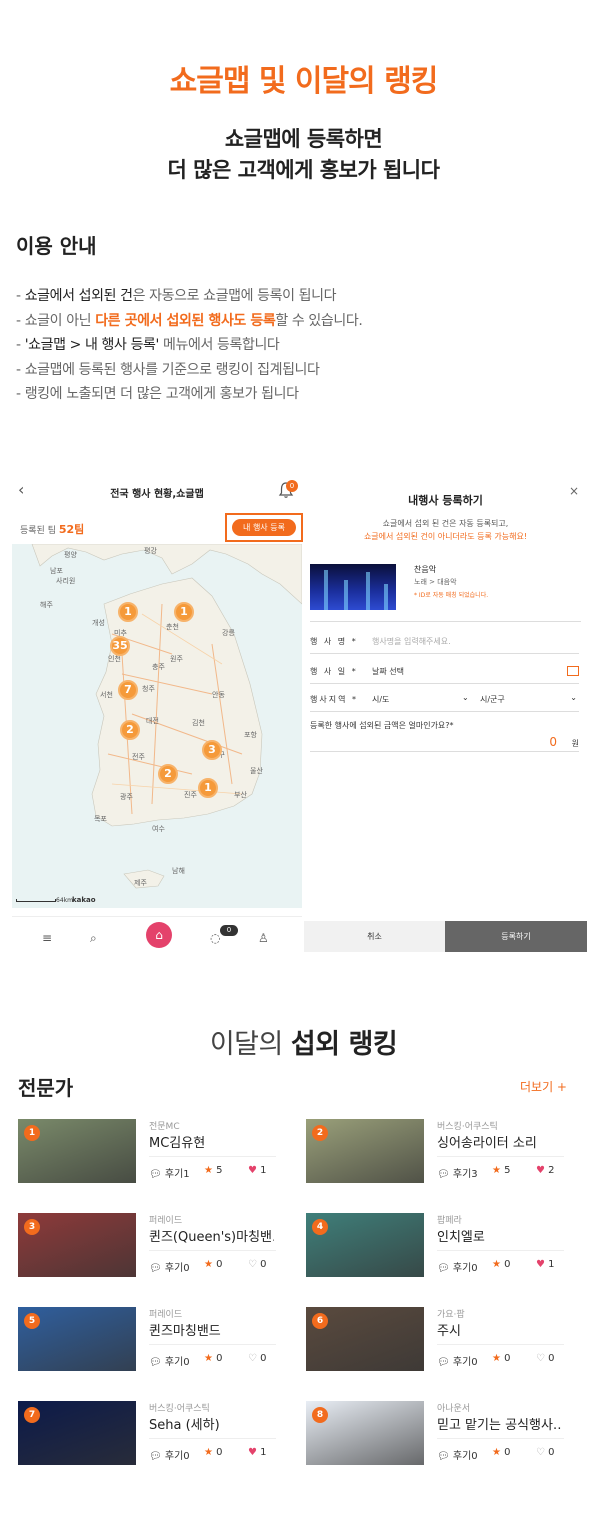  Describe the element at coordinates (148, 689) in the screenshot. I see `map-label: 청주` at that location.